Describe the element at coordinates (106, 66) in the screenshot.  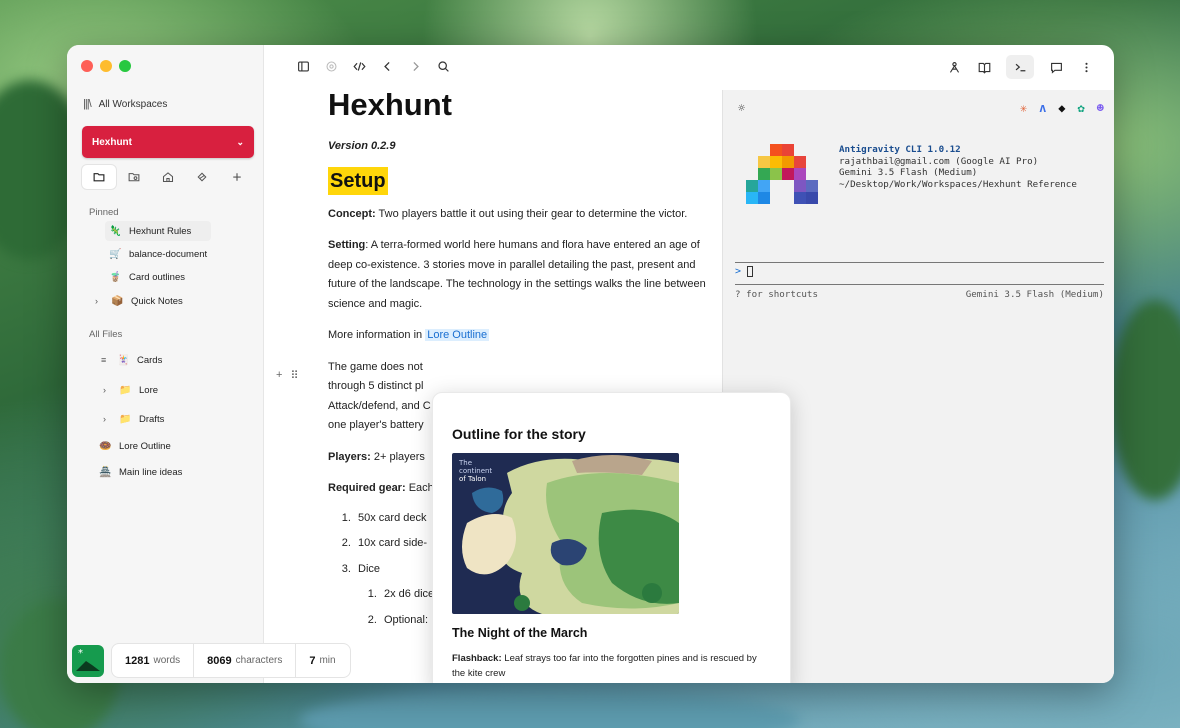
I see `minimize-window-button` at that location.